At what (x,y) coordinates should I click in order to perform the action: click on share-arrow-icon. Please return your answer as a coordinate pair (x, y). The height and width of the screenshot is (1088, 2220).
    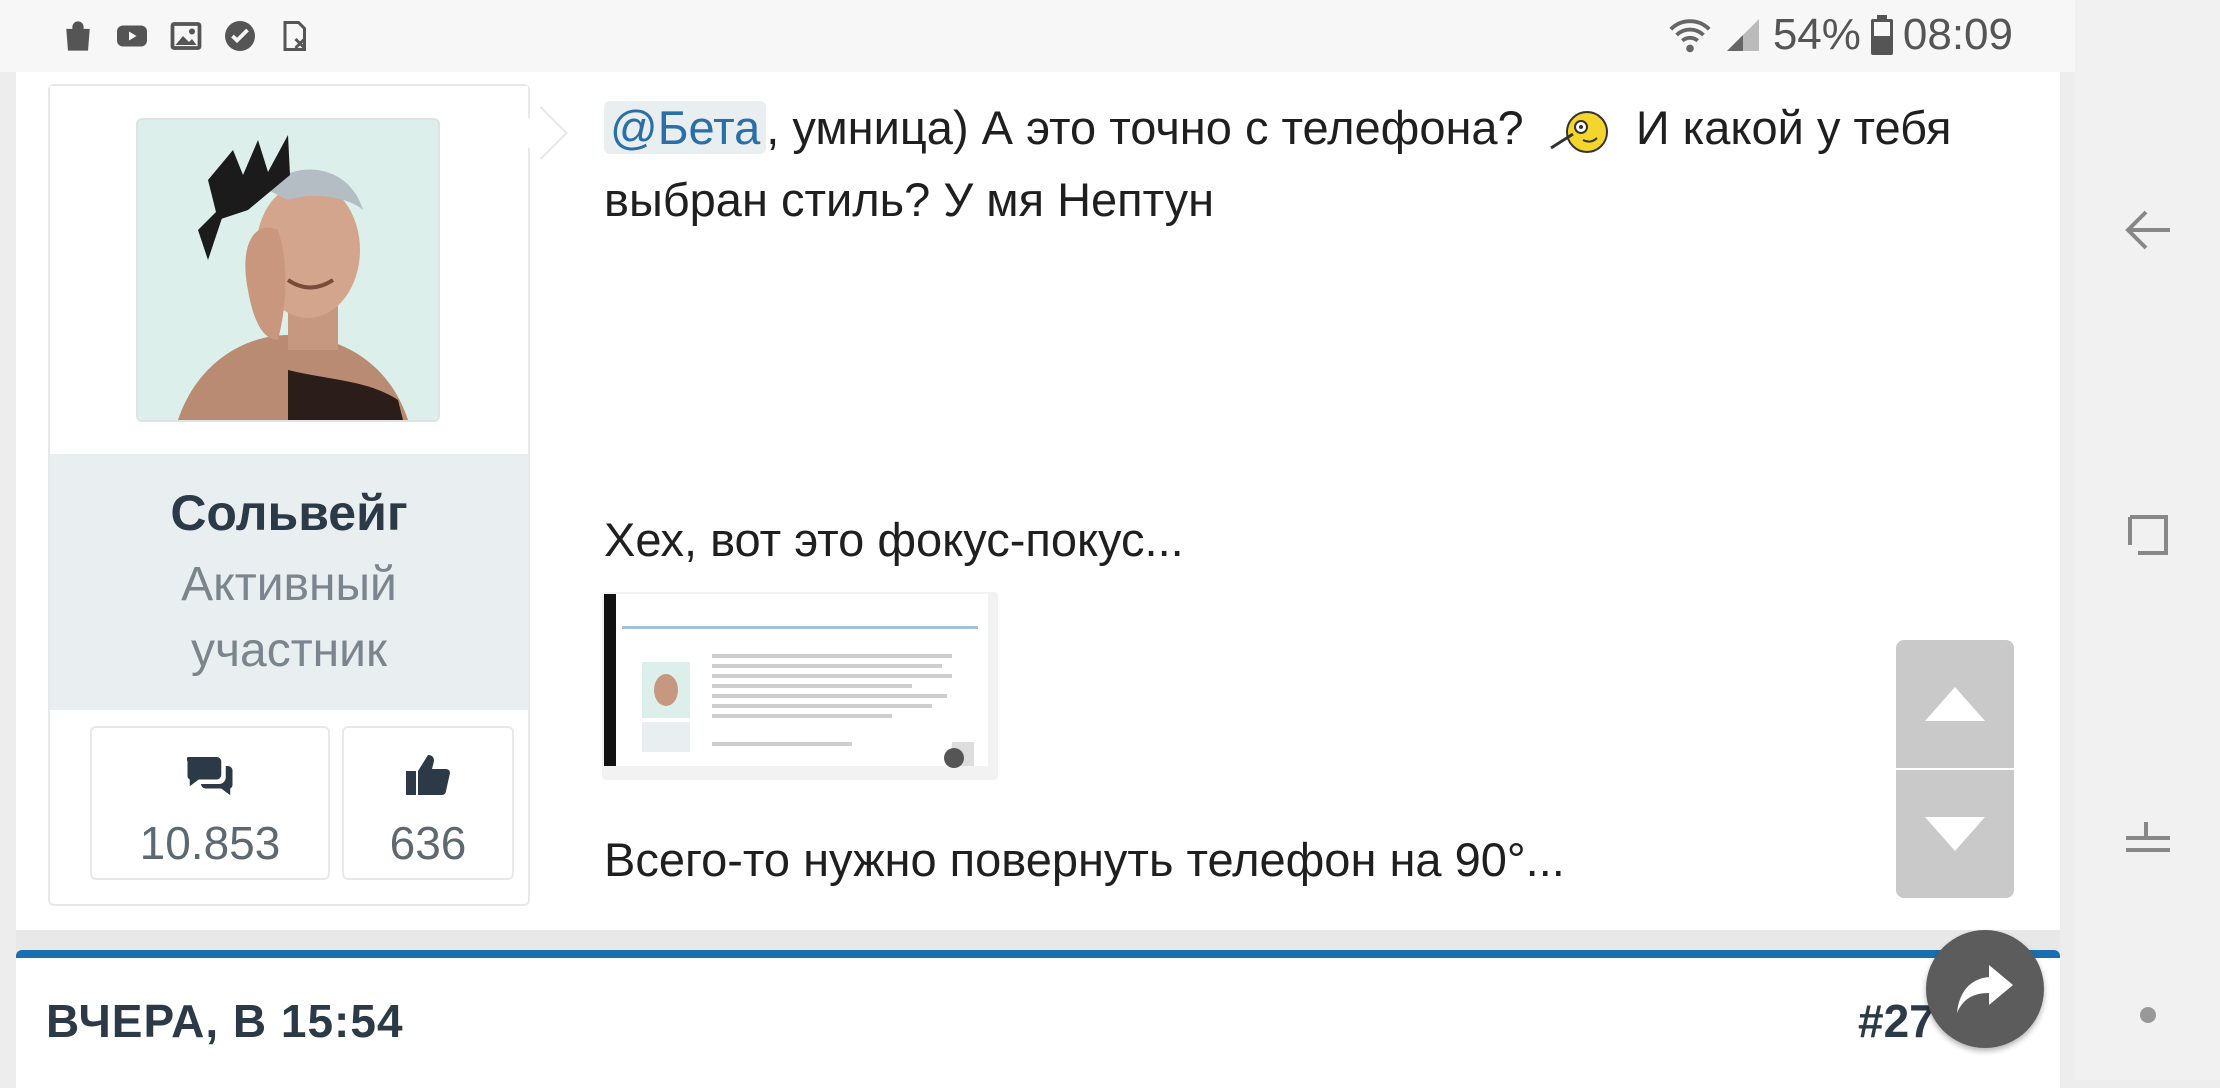
    Looking at the image, I should click on (1985, 989).